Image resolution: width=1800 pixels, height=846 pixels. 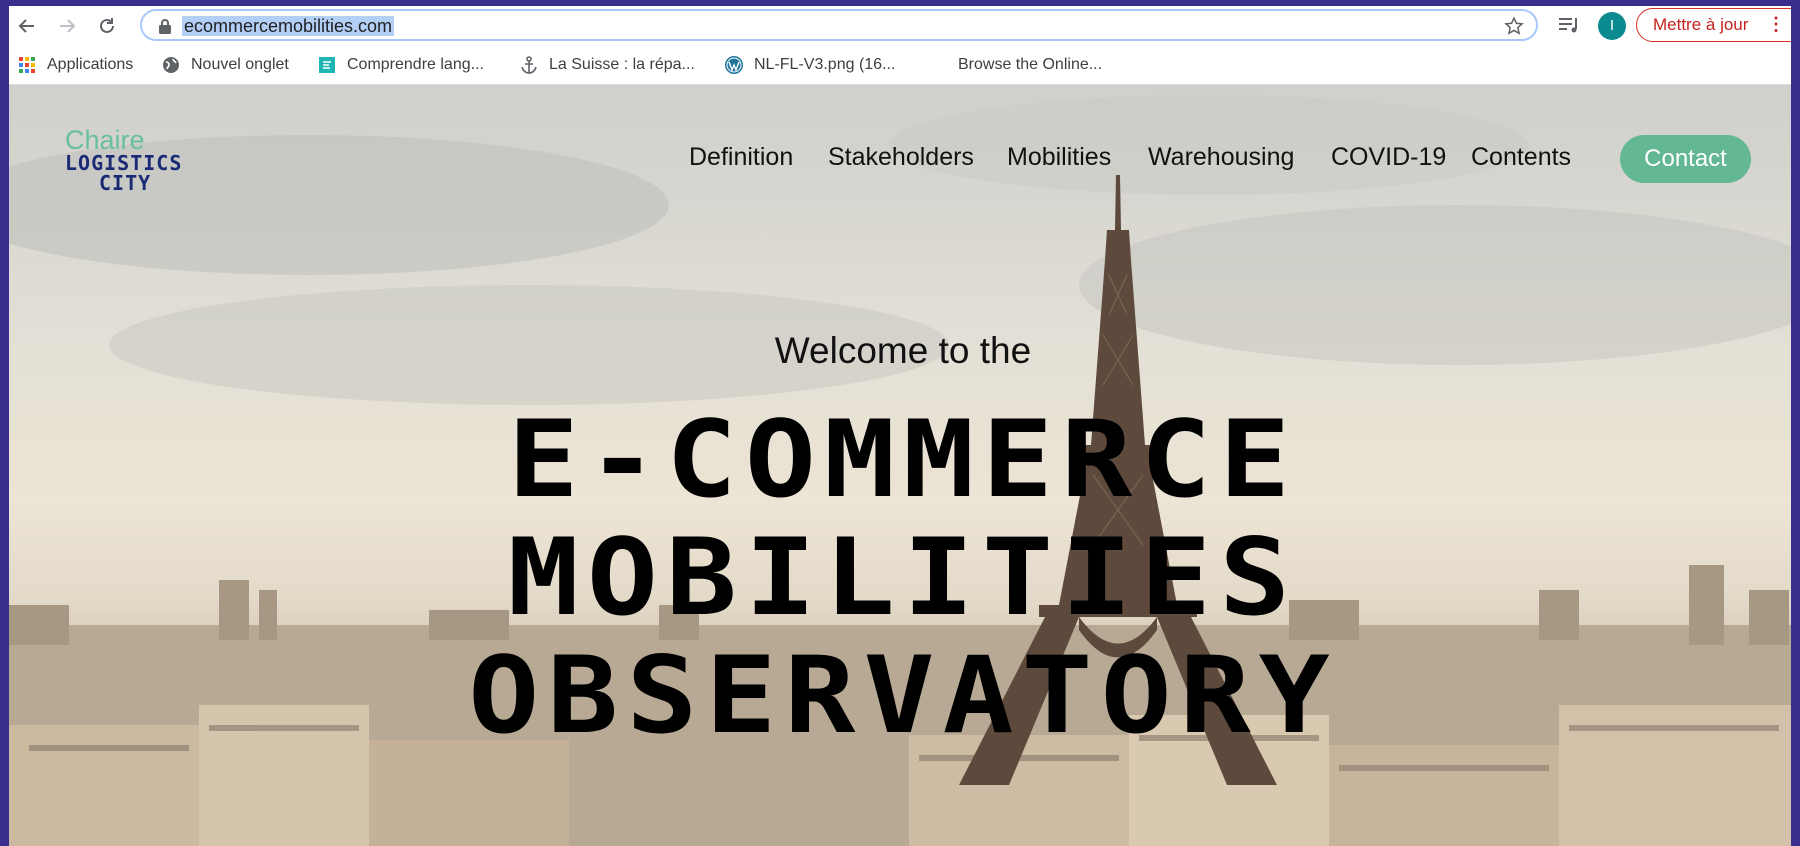 I want to click on nav-contents: Contents, so click(x=1521, y=157).